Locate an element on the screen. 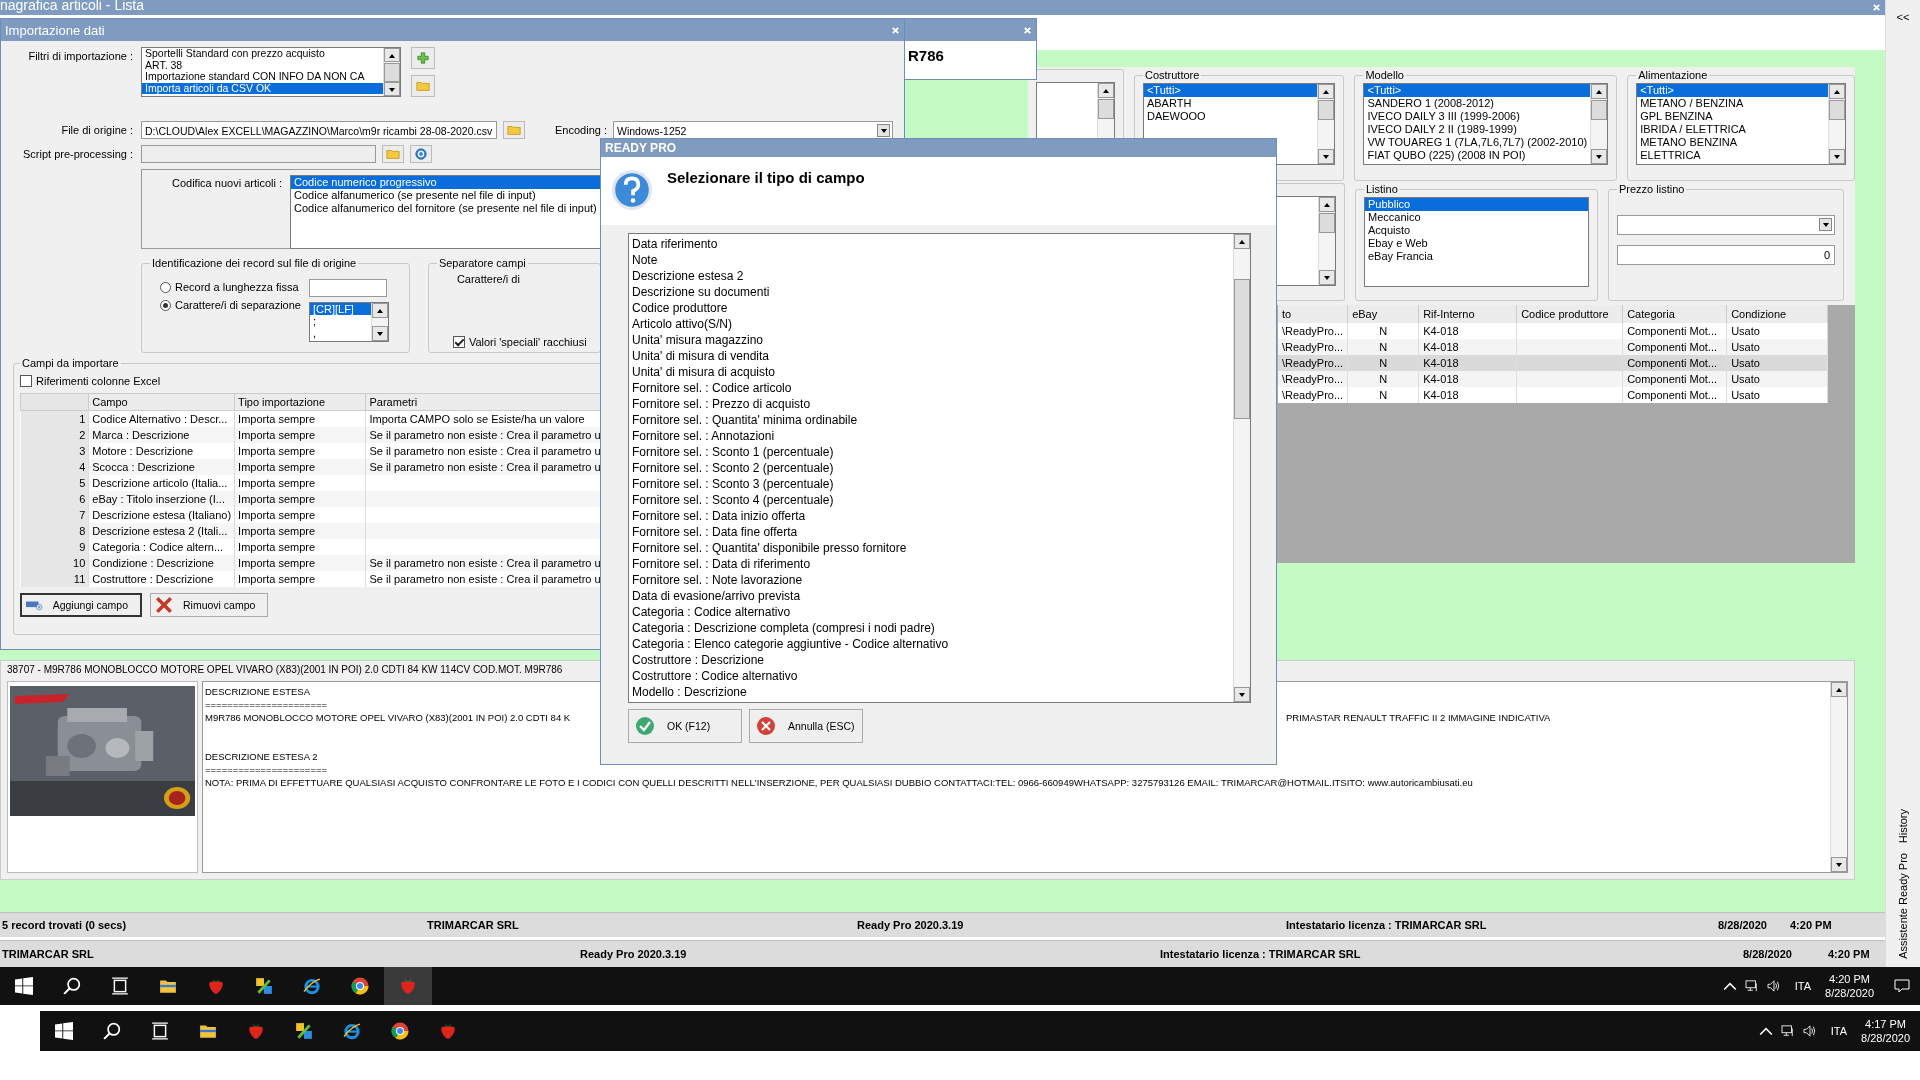  radio-option: Carattere/i di separazione is located at coordinates (230, 305).